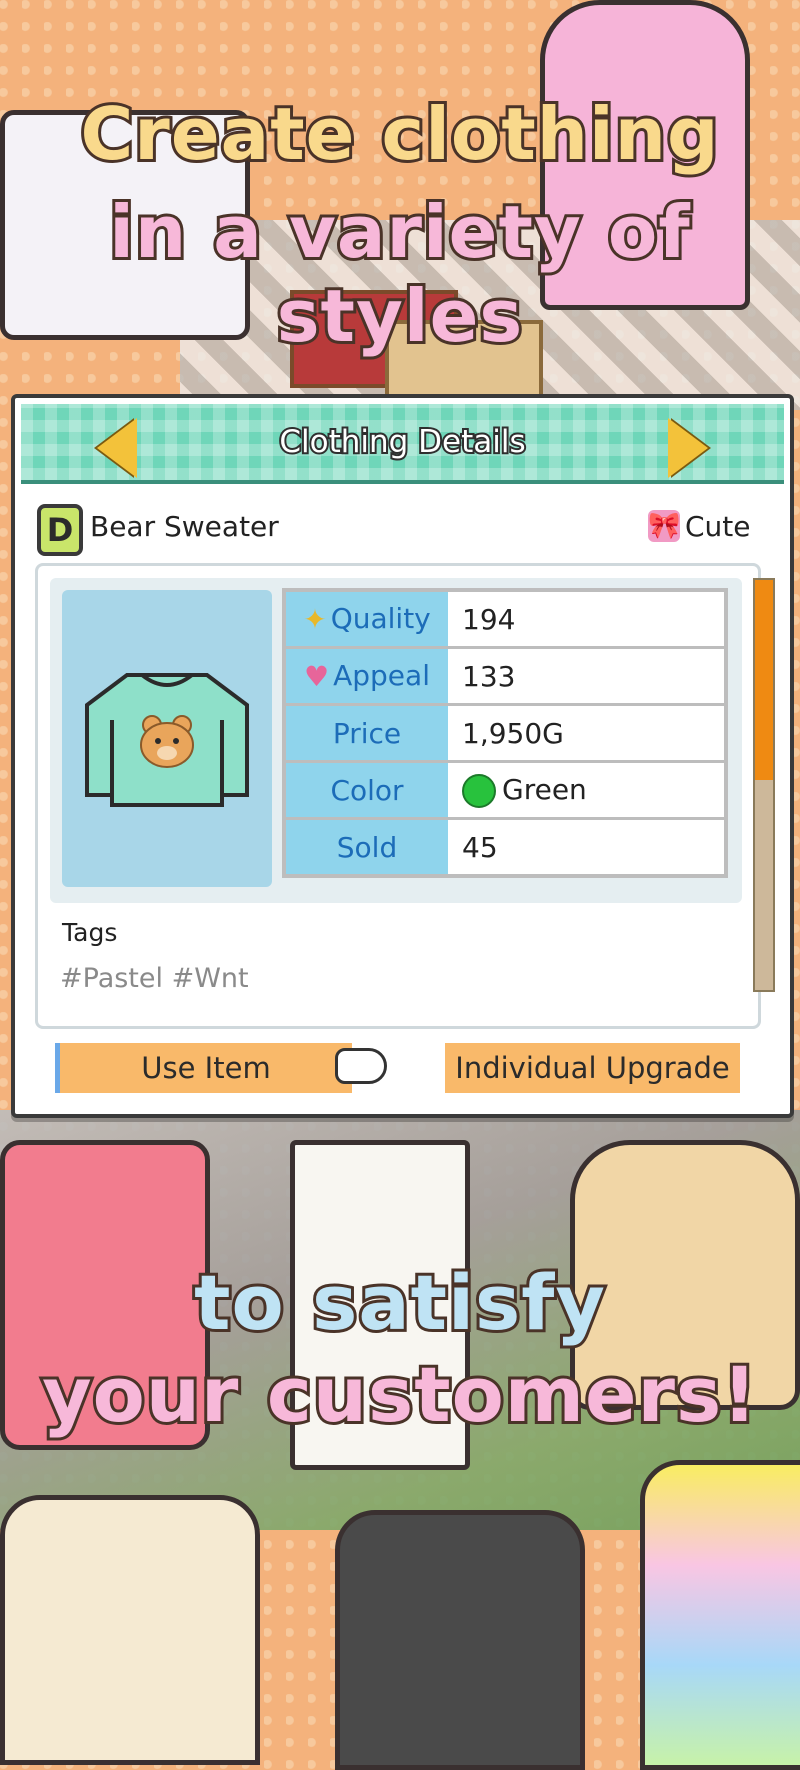  I want to click on stat-label-cell: ✦ Quality, so click(366, 619).